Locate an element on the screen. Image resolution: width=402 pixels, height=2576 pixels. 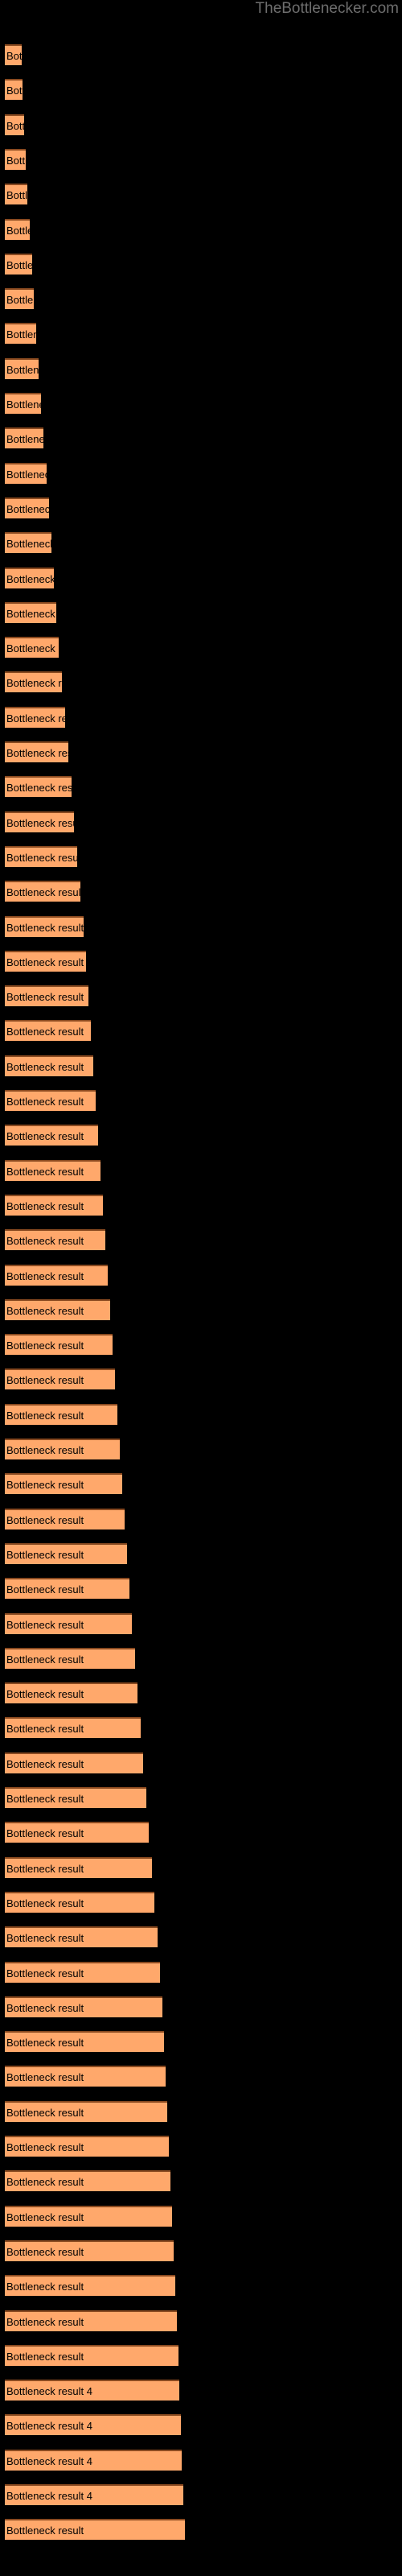
bar-label: Bottleneck result 4 is located at coordinates (49, 2496).